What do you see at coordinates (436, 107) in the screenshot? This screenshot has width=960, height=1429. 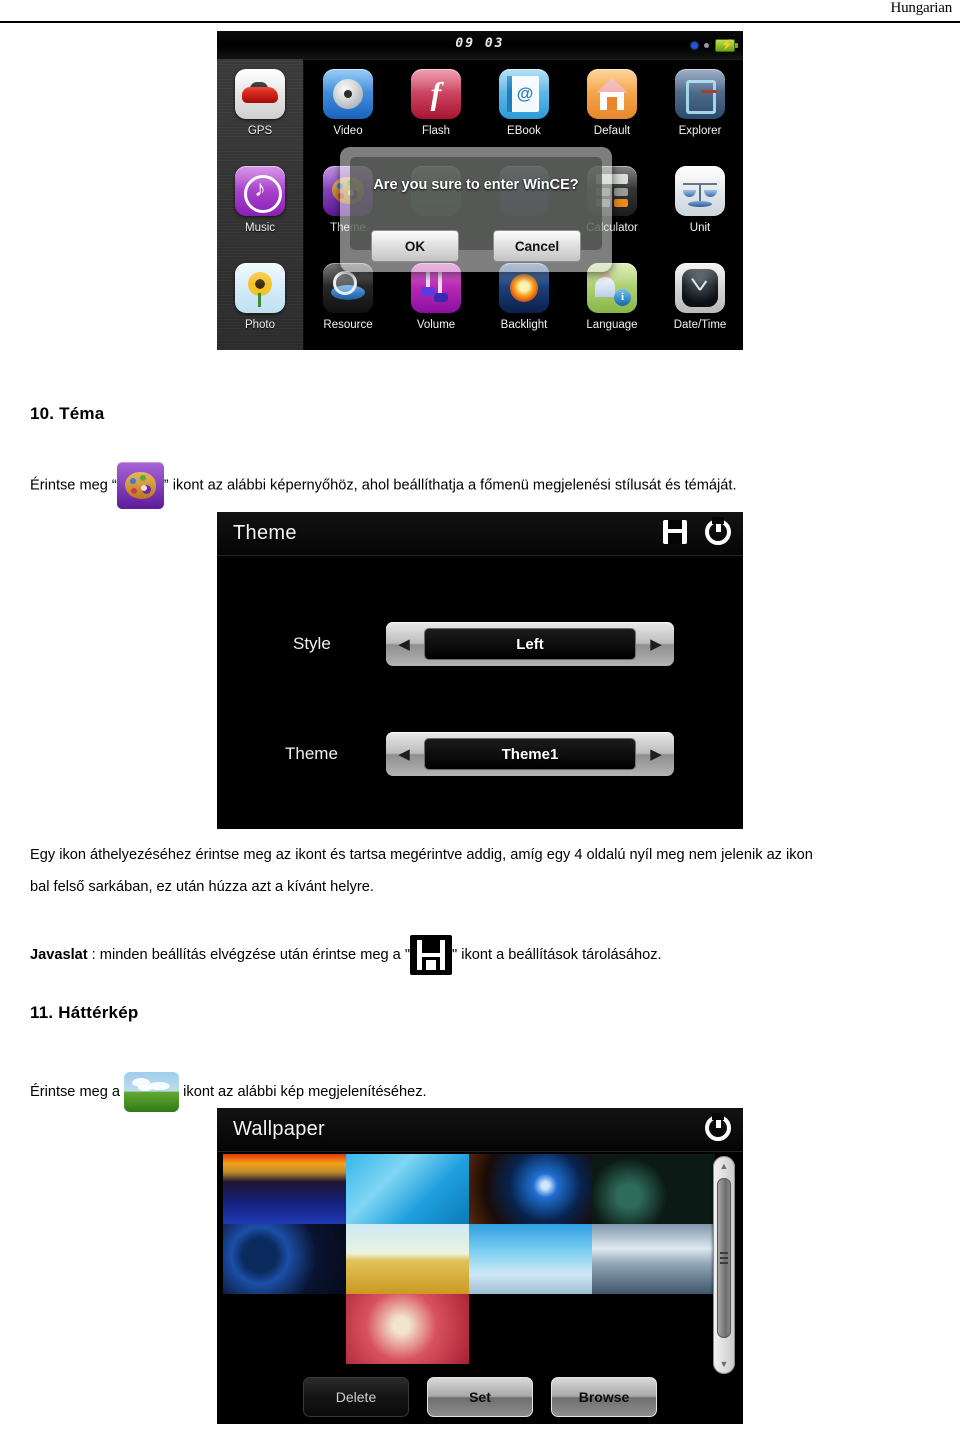 I see `app-item-flash: f Flash` at bounding box center [436, 107].